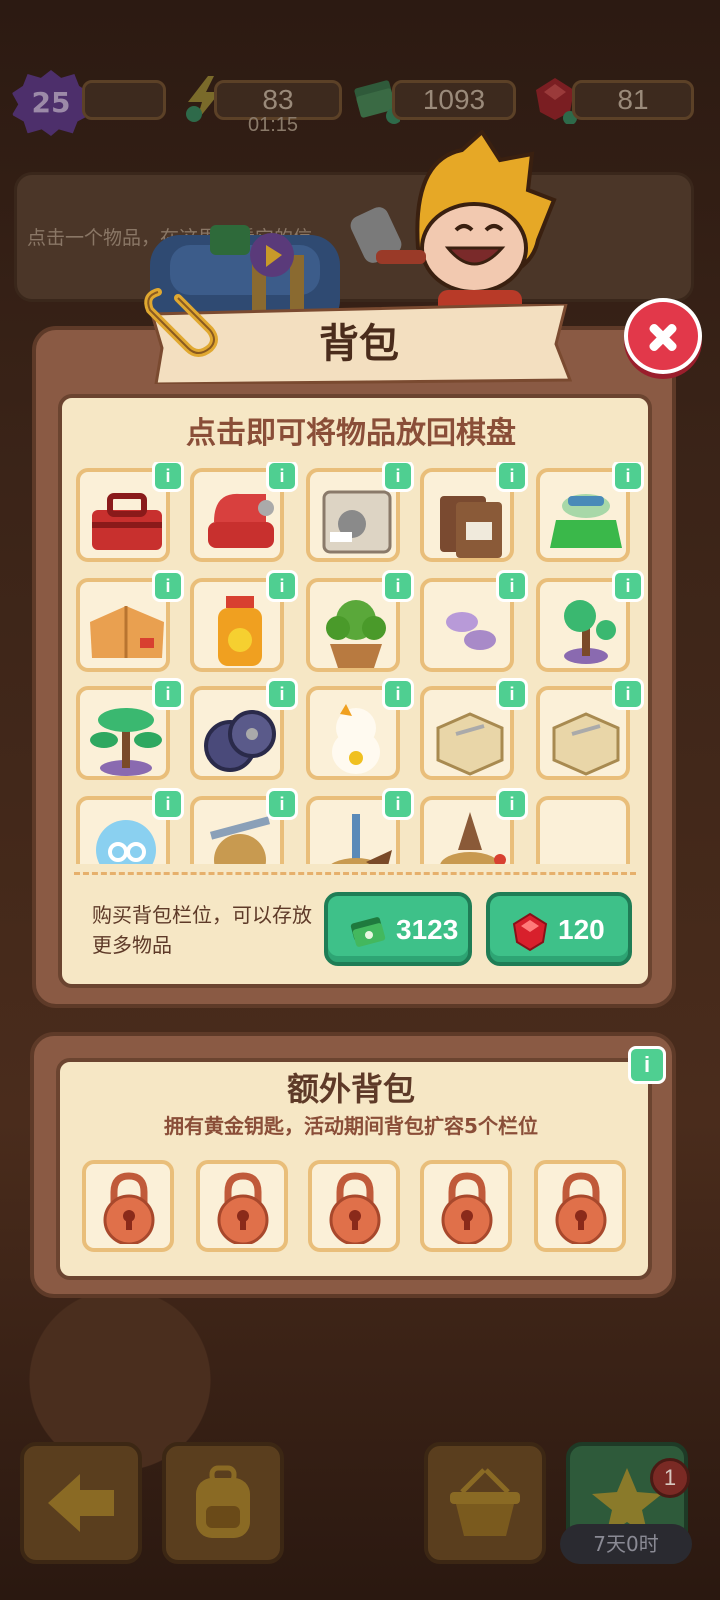 This screenshot has width=720, height=1600. Describe the element at coordinates (273, 125) in the screenshot. I see `energy-timer: 01:15` at that location.